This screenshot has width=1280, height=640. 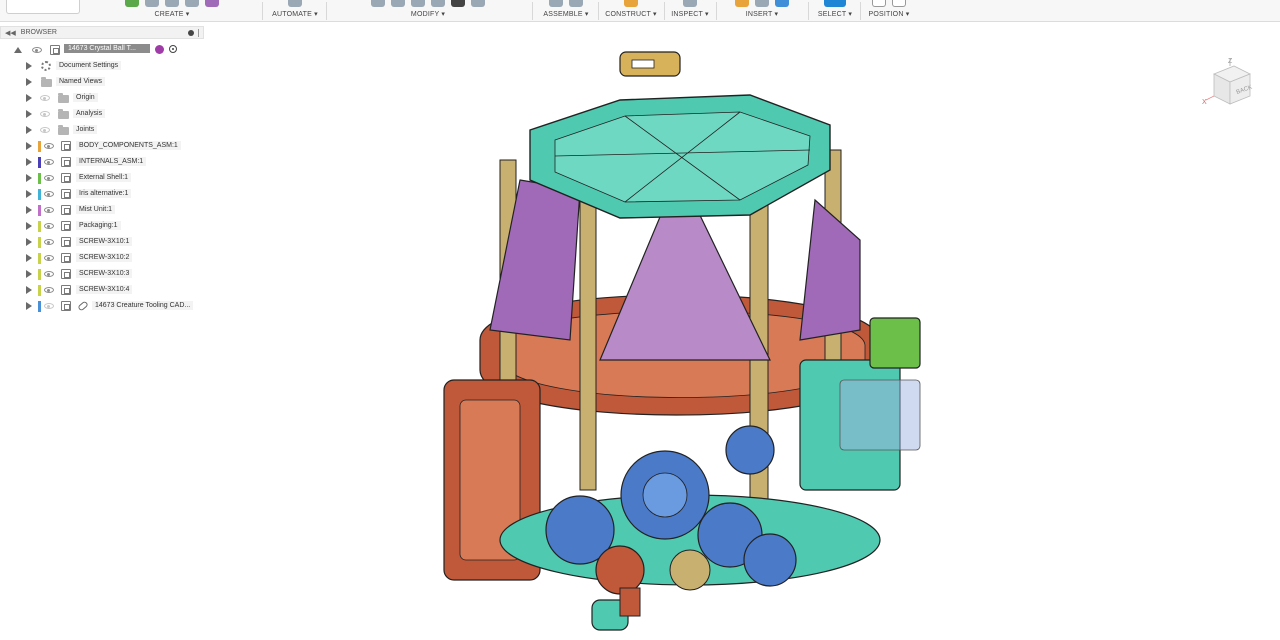 I want to click on tree-item-label: SCREW-3X10:3, so click(x=104, y=273).